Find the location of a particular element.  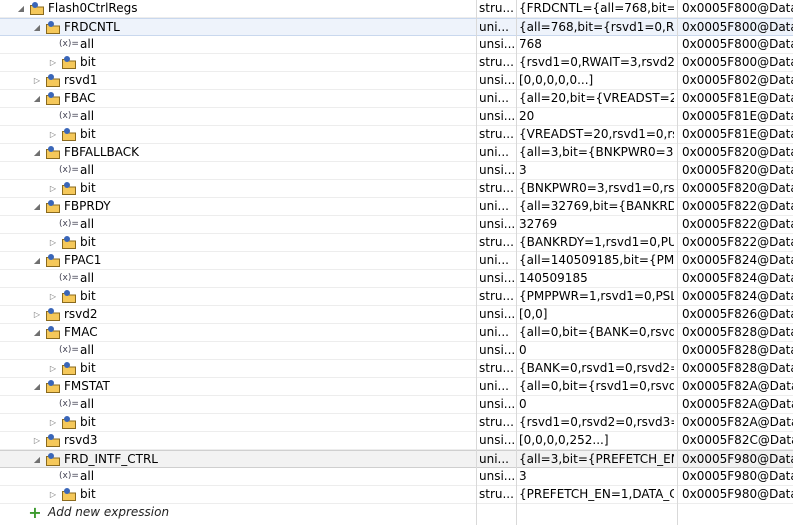

expression-value: 32769 is located at coordinates (596, 224).